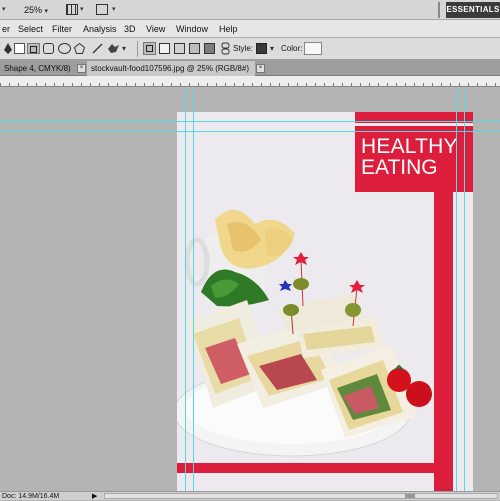 Image resolution: width=500 pixels, height=501 pixels. What do you see at coordinates (305, 468) in the screenshot?
I see `bottom-red-band` at bounding box center [305, 468].